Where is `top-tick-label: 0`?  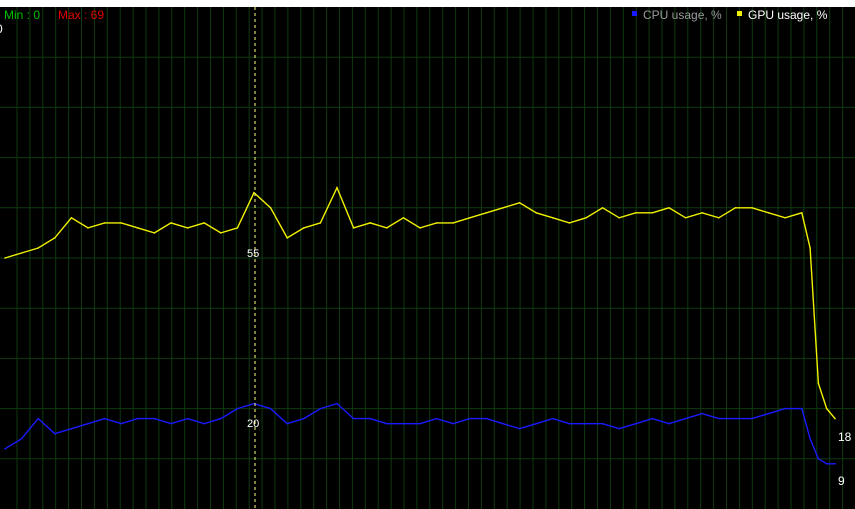
top-tick-label: 0 is located at coordinates (1, 29).